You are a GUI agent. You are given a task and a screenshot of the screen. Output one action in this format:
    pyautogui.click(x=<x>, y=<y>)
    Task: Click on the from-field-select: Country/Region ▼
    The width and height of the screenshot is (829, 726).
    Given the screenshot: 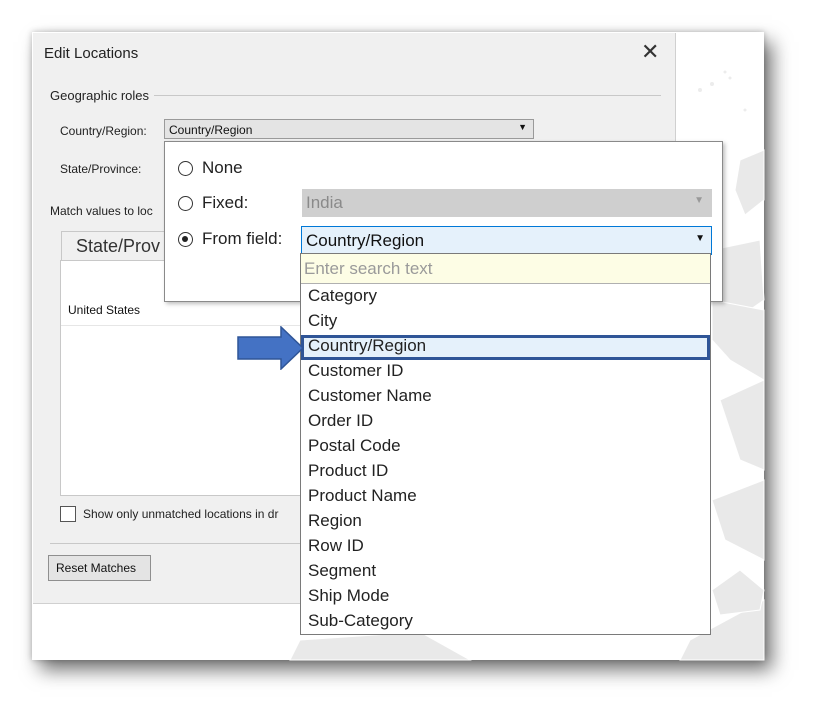 What is the action you would take?
    pyautogui.click(x=506, y=240)
    